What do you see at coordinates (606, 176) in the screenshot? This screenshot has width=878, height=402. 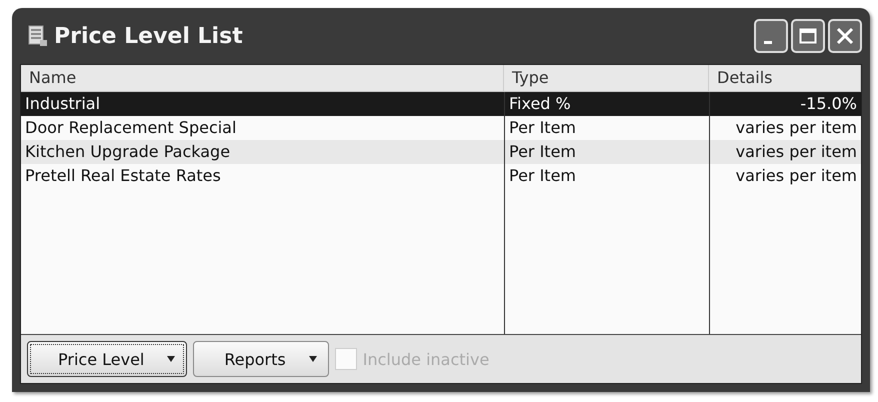 I see `table-cell: Per Item` at bounding box center [606, 176].